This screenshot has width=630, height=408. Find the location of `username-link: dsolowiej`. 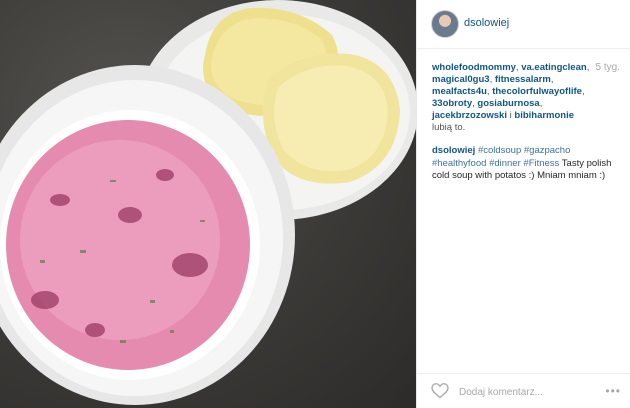

username-link: dsolowiej is located at coordinates (486, 23).